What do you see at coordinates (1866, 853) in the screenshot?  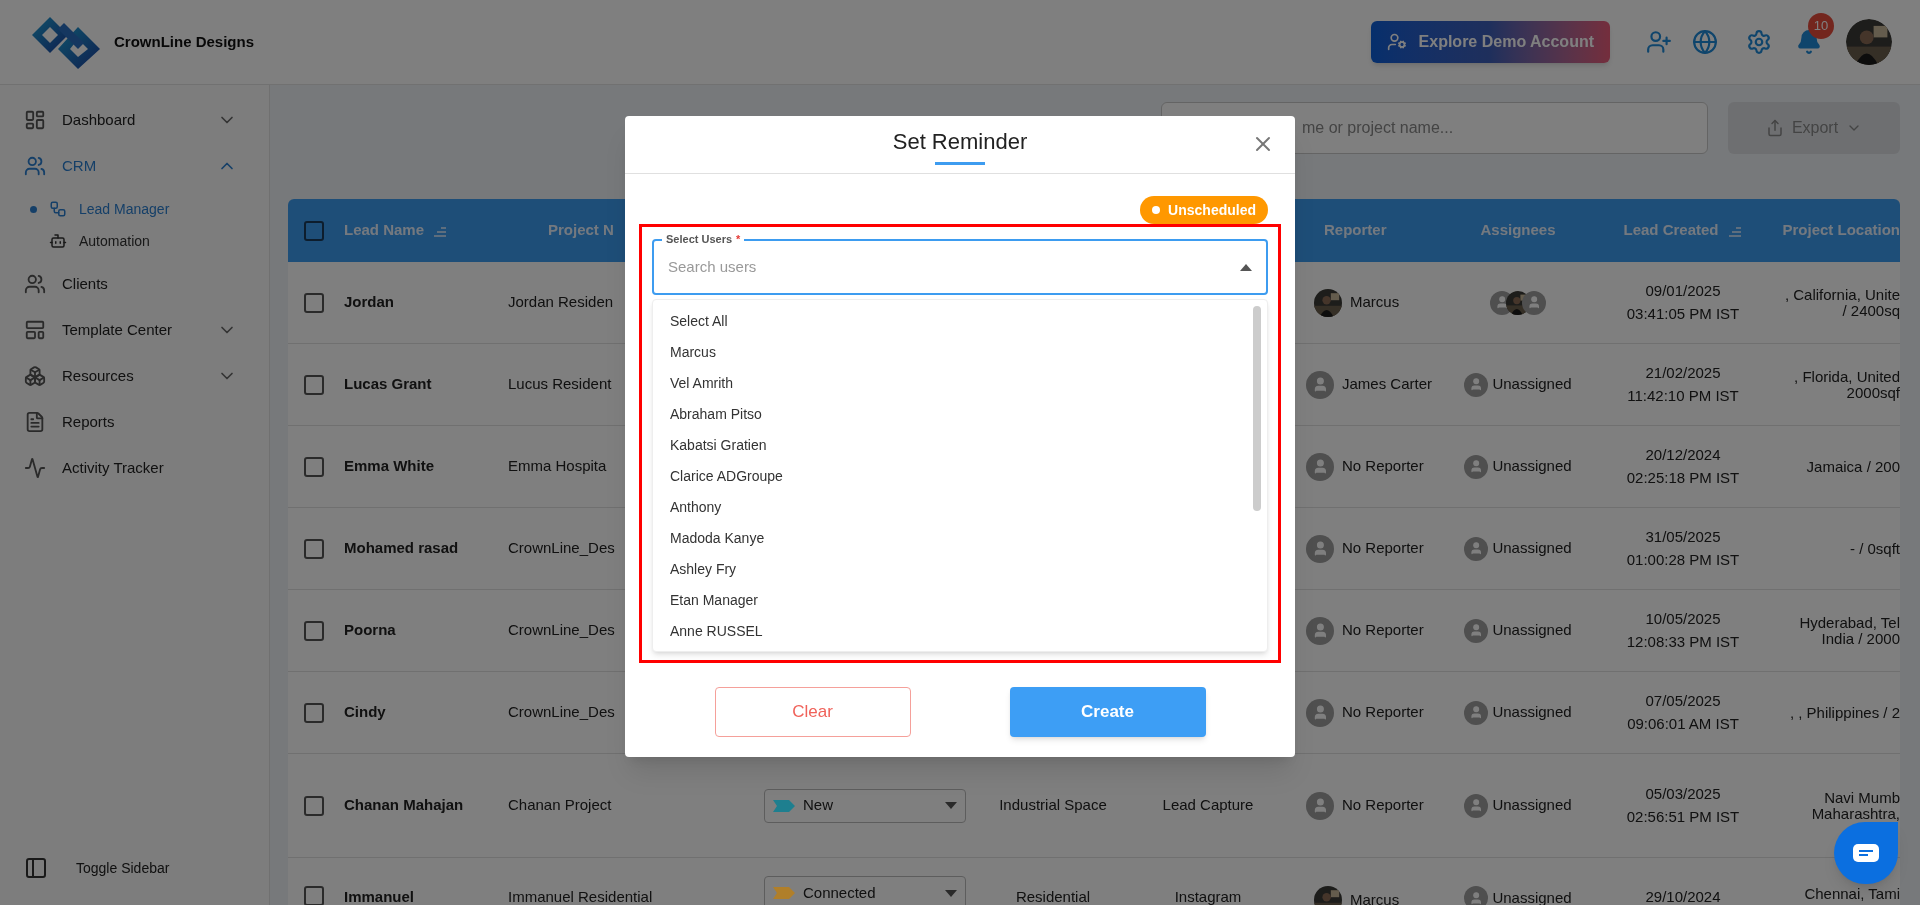 I see `chat-icon` at bounding box center [1866, 853].